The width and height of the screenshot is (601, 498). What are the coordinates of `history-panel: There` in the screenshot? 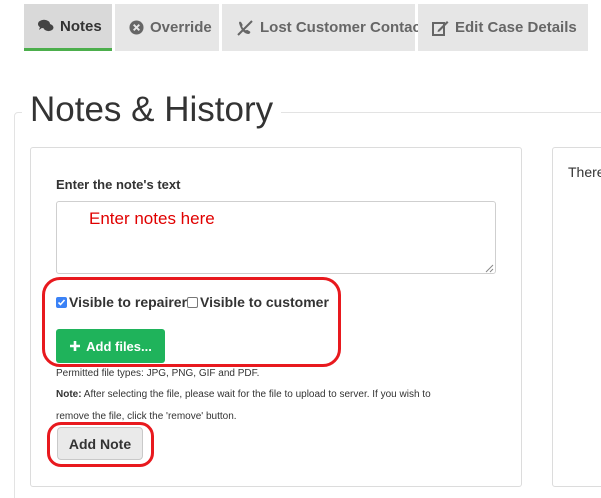 It's located at (576, 317).